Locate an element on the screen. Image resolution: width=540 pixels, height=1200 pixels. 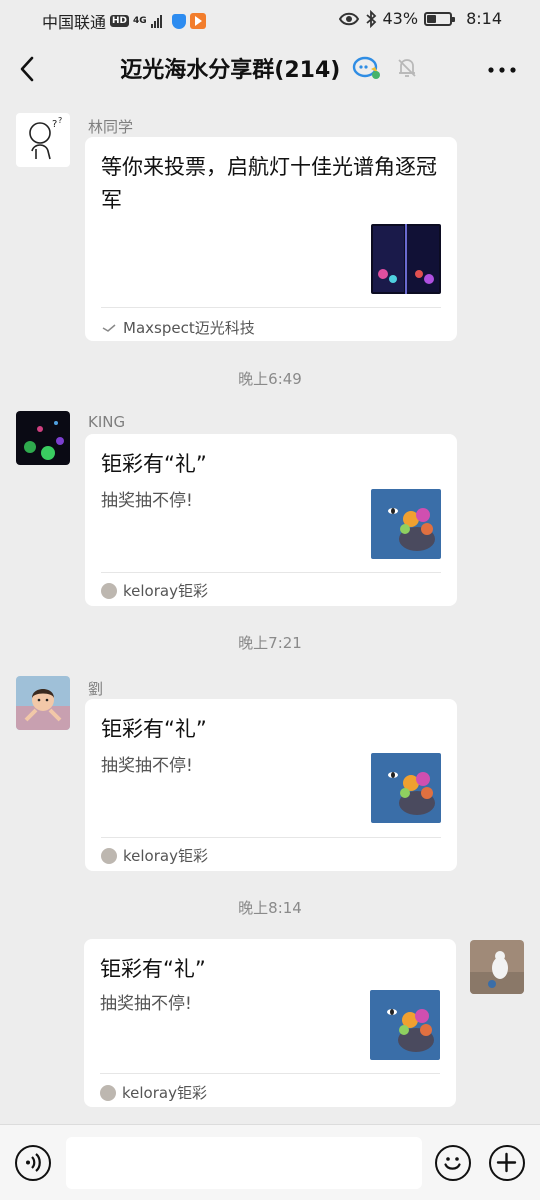
chat-header: 迈光海水分享群(214) is located at coordinates (270, 69).